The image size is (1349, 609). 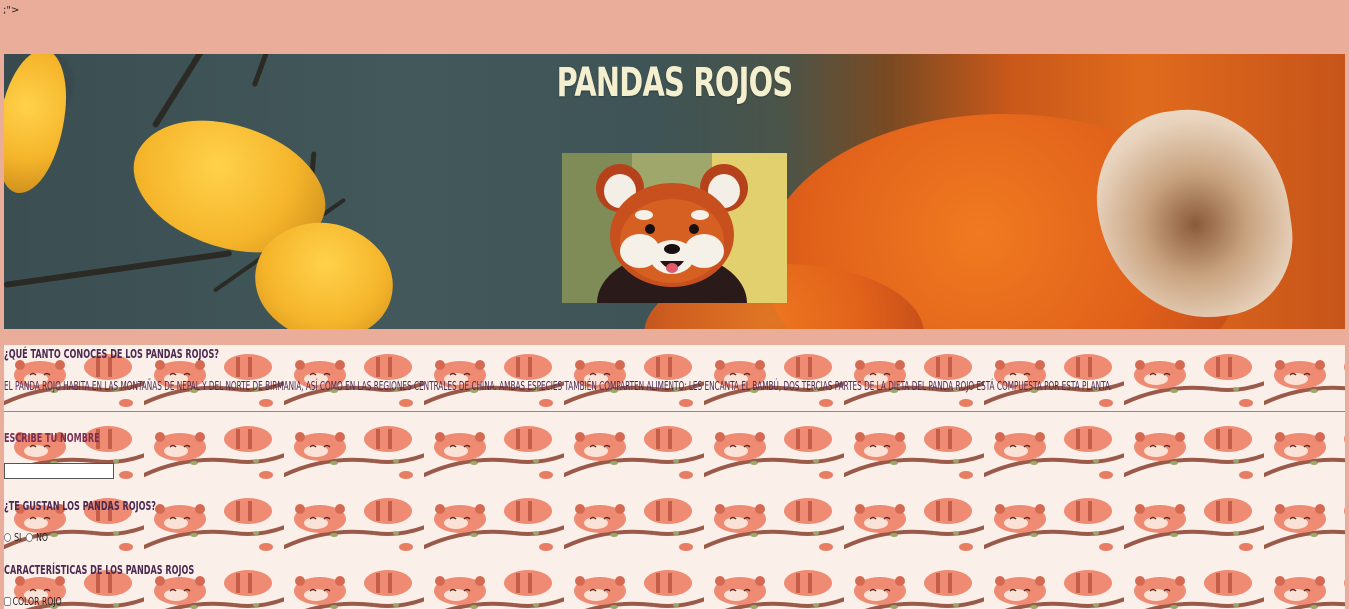 What do you see at coordinates (37, 601) in the screenshot?
I see `checkbox-color-rojo-label: Color rojo` at bounding box center [37, 601].